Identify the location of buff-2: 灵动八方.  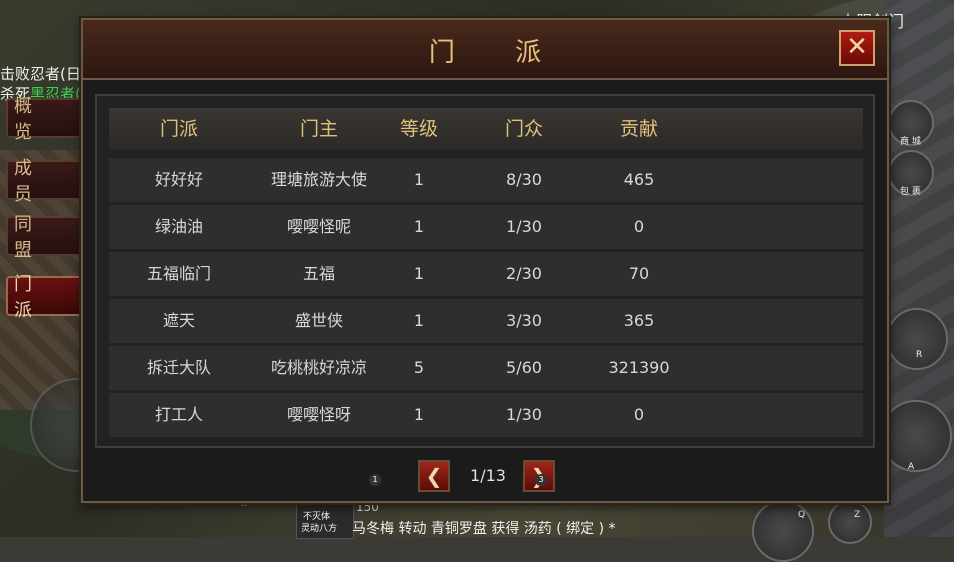
(319, 529).